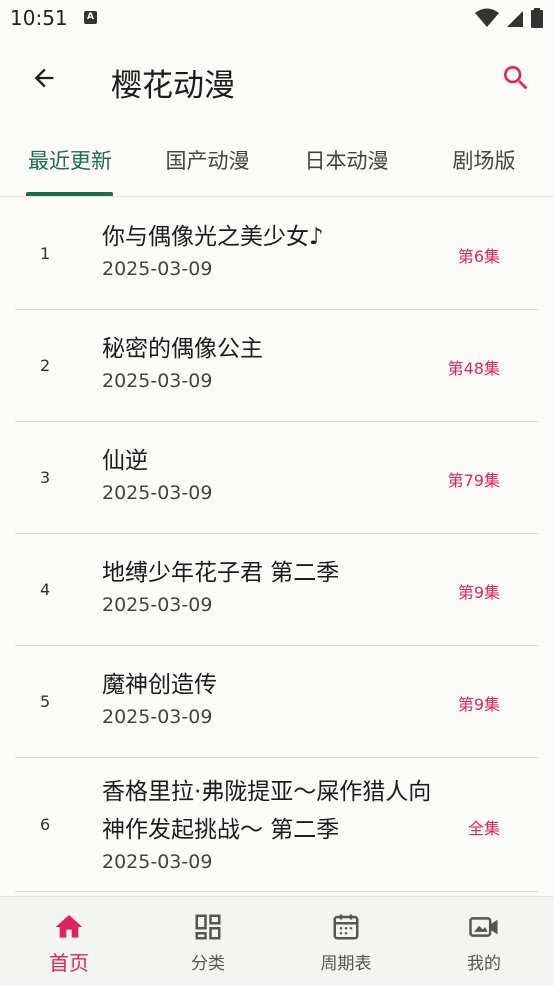 Image resolution: width=554 pixels, height=986 pixels. Describe the element at coordinates (484, 941) in the screenshot. I see `nav-profile: 我的` at that location.